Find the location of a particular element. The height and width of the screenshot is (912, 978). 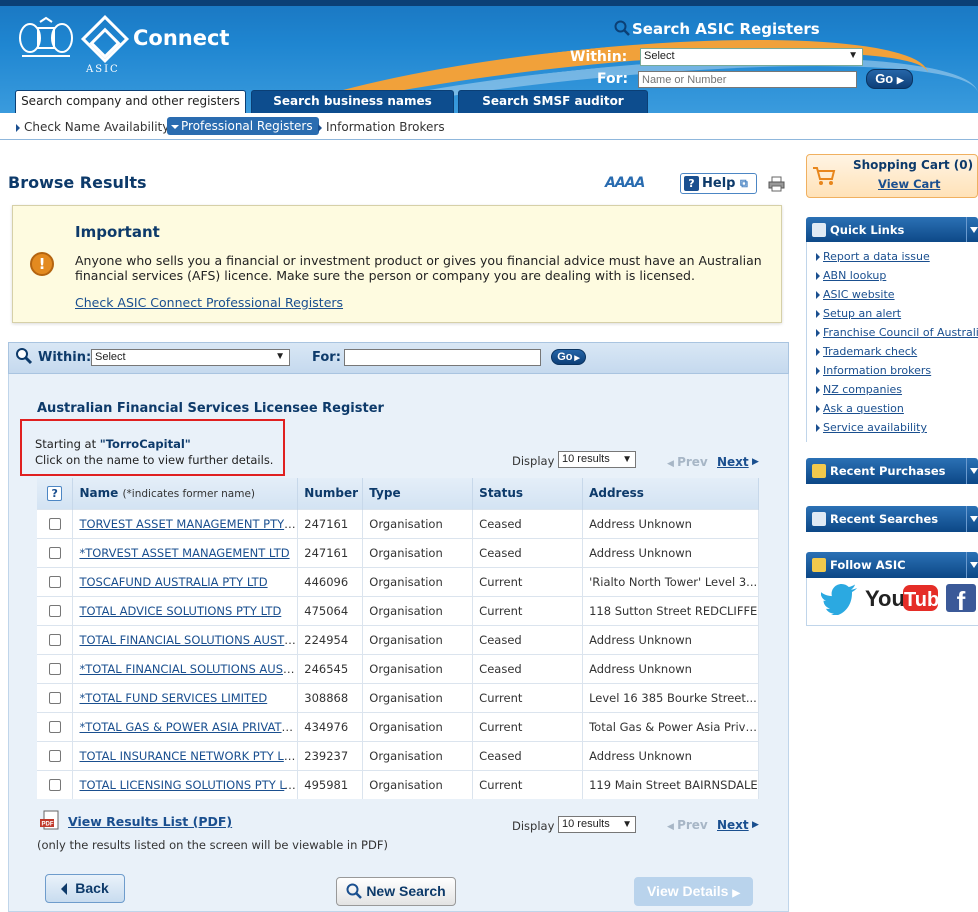

prev-button-top: ◀ Prev is located at coordinates (687, 462).